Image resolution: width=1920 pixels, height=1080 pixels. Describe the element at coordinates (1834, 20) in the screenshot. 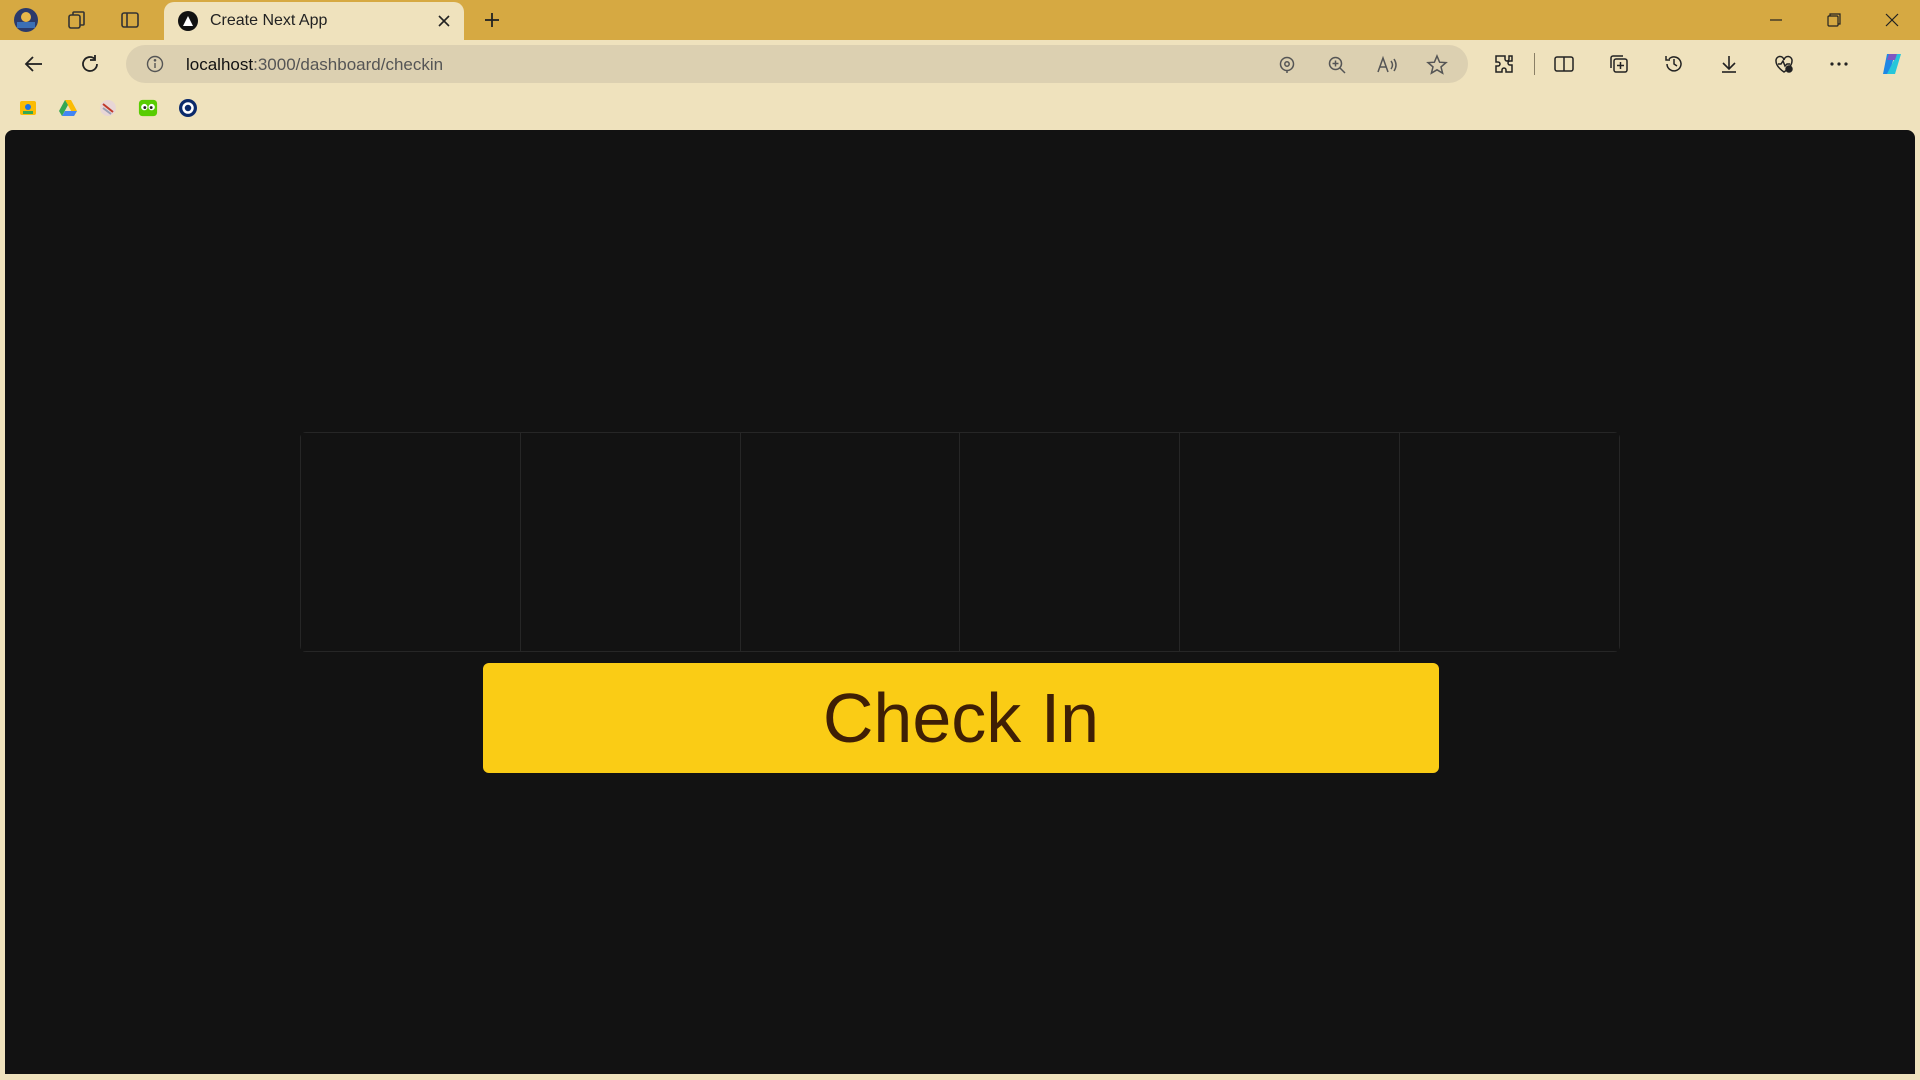

I see `restore-icon` at that location.